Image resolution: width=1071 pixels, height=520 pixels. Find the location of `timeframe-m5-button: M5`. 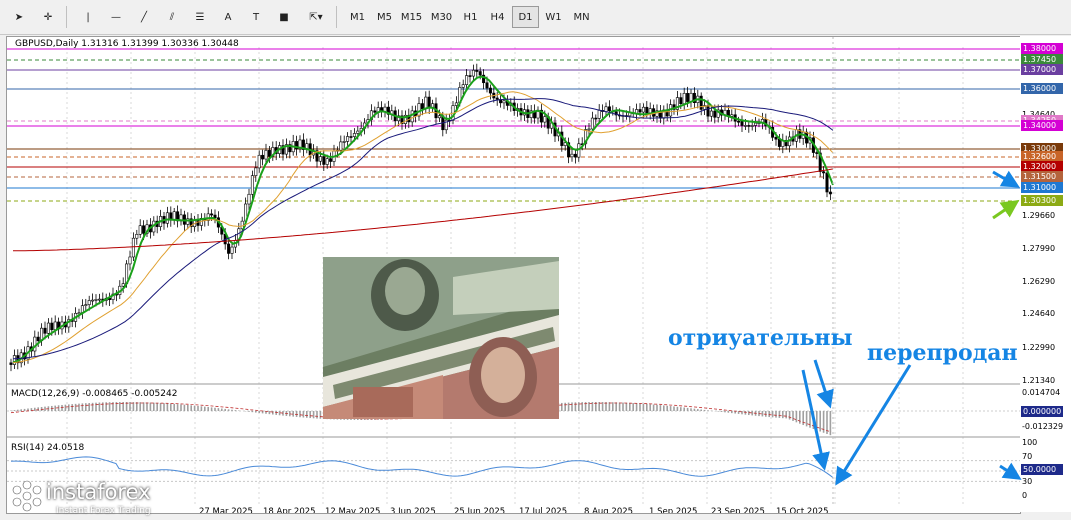

timeframe-m5-button: M5 is located at coordinates (384, 17).